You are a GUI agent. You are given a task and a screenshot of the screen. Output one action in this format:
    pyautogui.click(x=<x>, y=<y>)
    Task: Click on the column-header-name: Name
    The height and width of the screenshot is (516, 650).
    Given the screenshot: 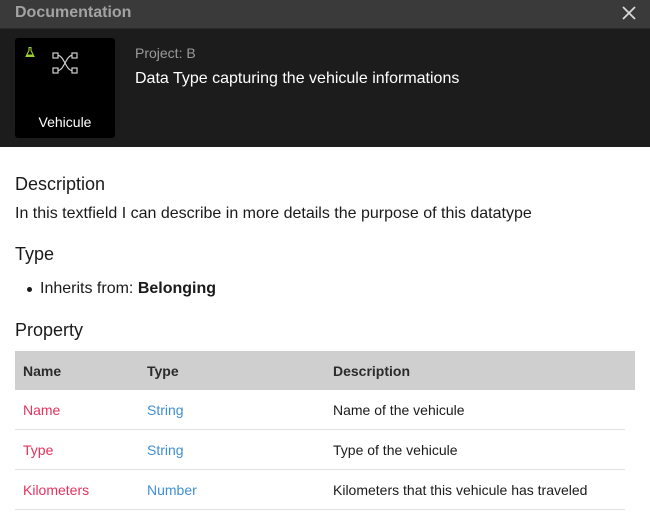 What is the action you would take?
    pyautogui.click(x=42, y=371)
    